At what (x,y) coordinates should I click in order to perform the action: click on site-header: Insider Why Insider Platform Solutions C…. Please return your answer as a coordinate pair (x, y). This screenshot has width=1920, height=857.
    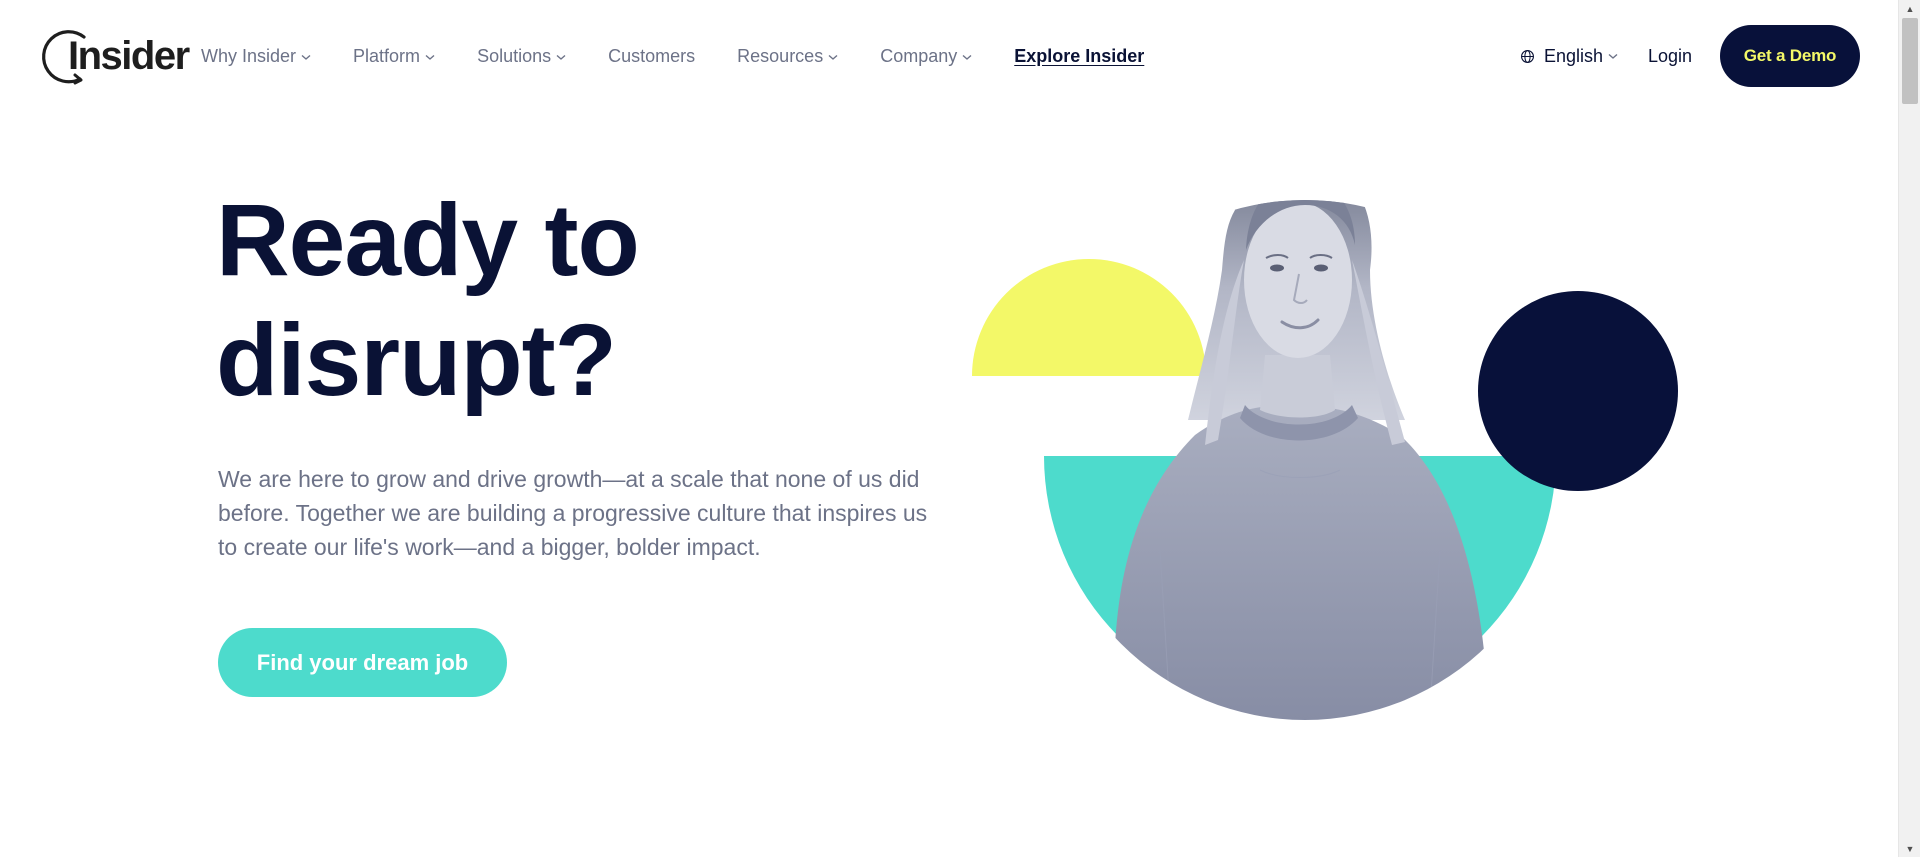
    Looking at the image, I should click on (949, 56).